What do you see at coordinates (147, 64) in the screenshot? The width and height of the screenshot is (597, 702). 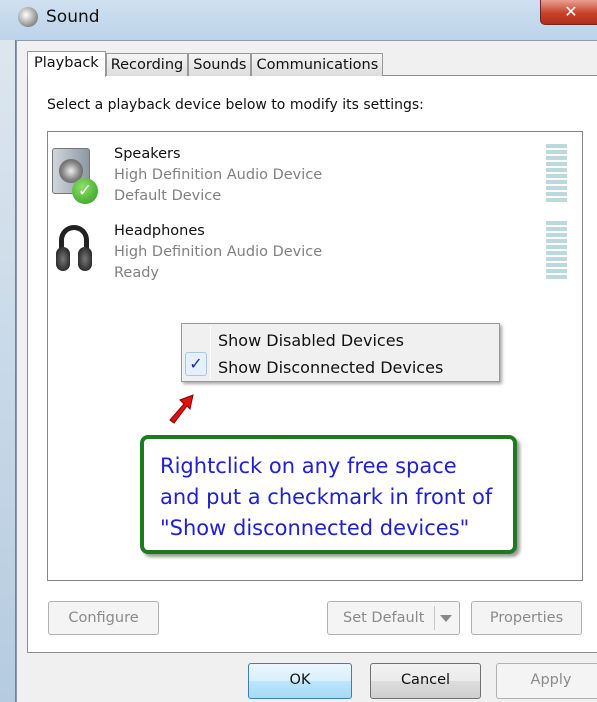 I see `tab-recording: Recording` at bounding box center [147, 64].